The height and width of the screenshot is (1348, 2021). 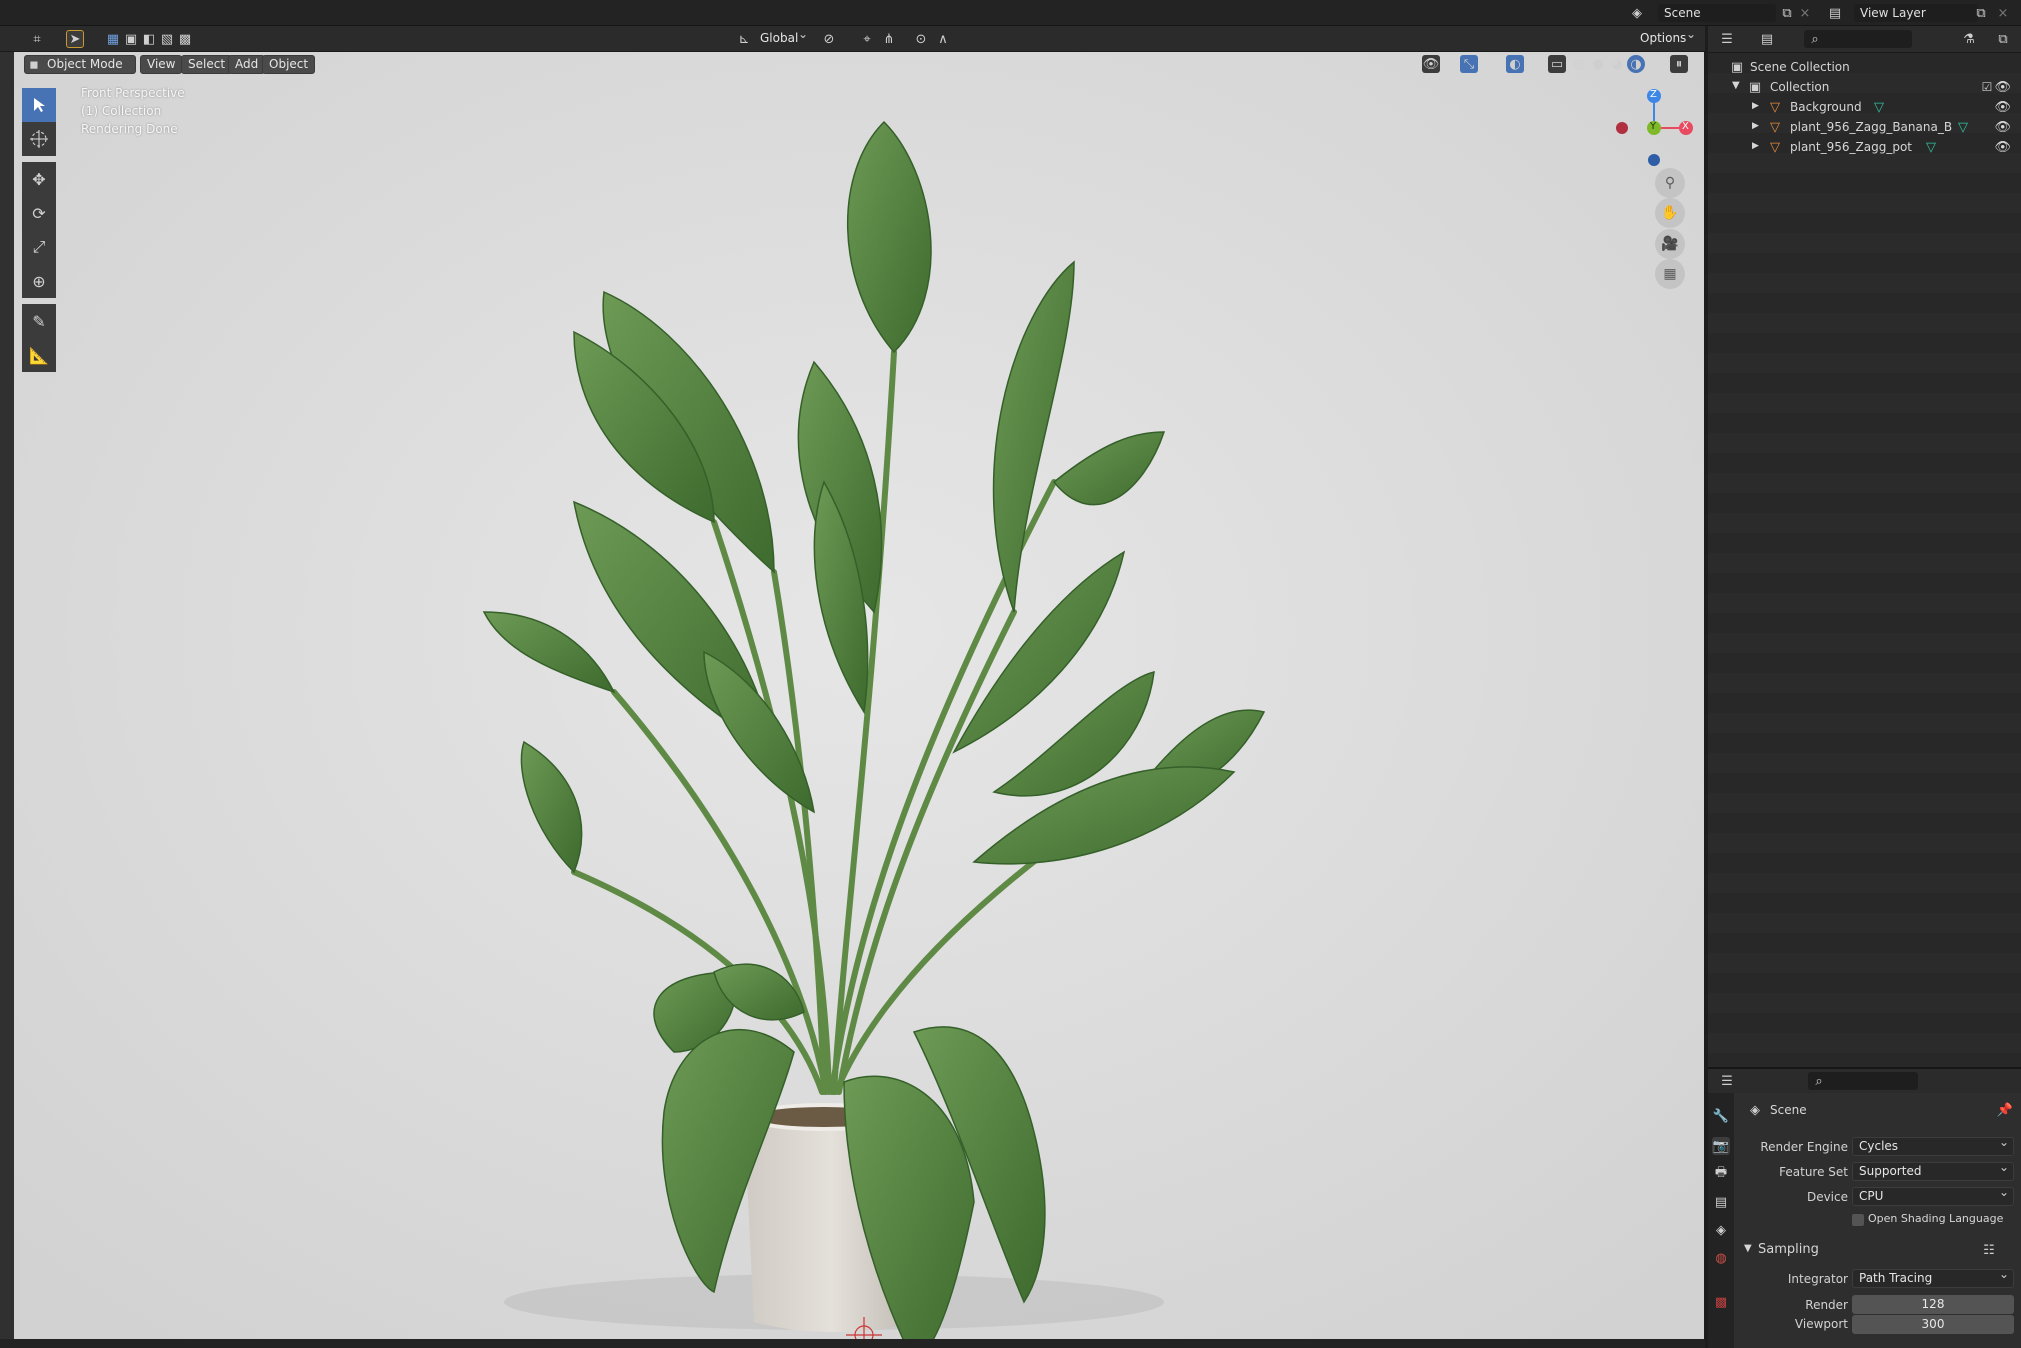 What do you see at coordinates (37, 39) in the screenshot?
I see `editor-type-icon: ⌗` at bounding box center [37, 39].